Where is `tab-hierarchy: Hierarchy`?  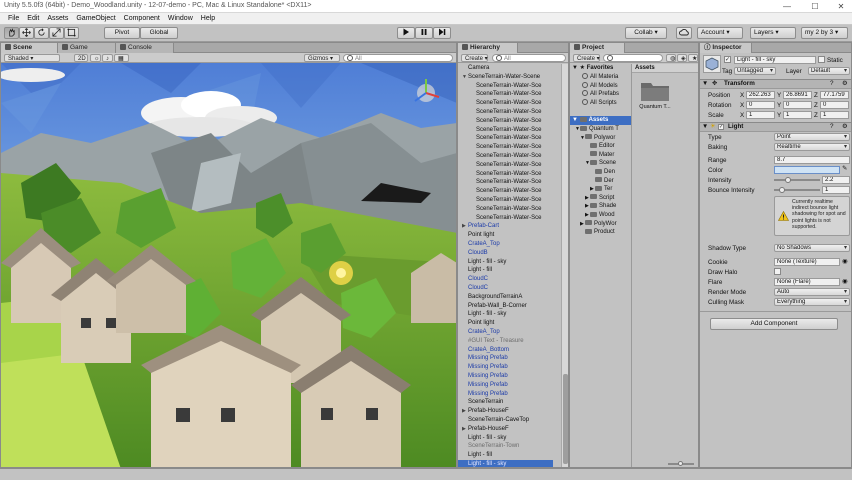
tab-hierarchy: Hierarchy is located at coordinates (488, 48).